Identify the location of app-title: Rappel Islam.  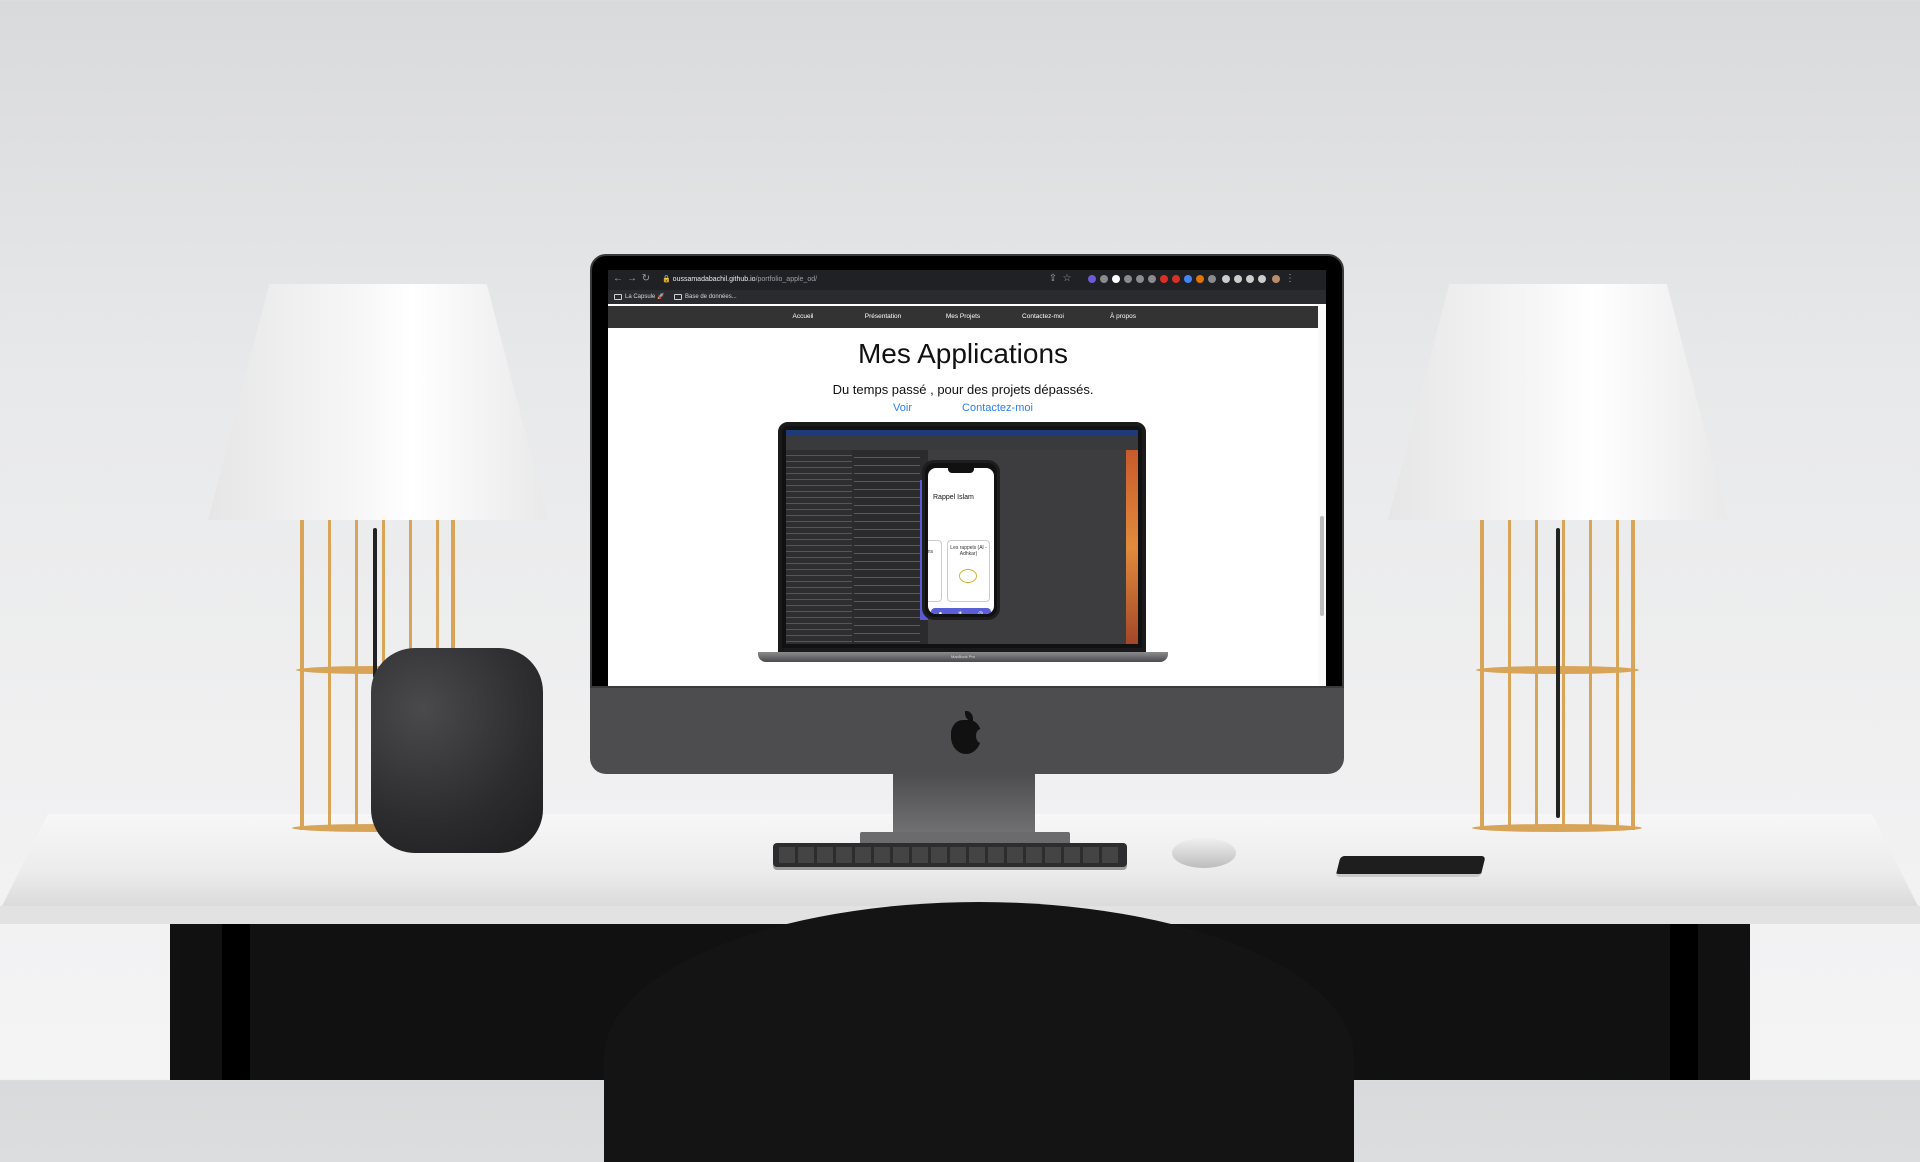
(953, 497).